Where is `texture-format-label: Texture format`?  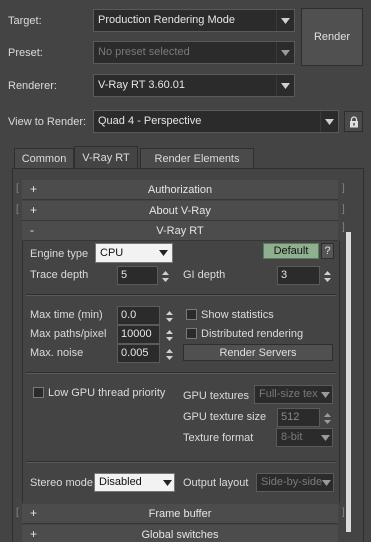
texture-format-label: Texture format is located at coordinates (218, 438).